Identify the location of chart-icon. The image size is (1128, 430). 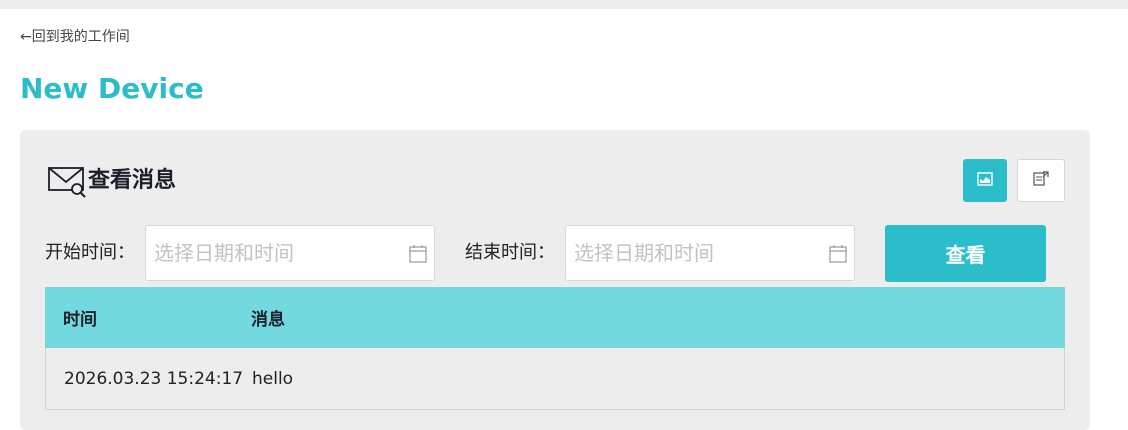
(985, 181).